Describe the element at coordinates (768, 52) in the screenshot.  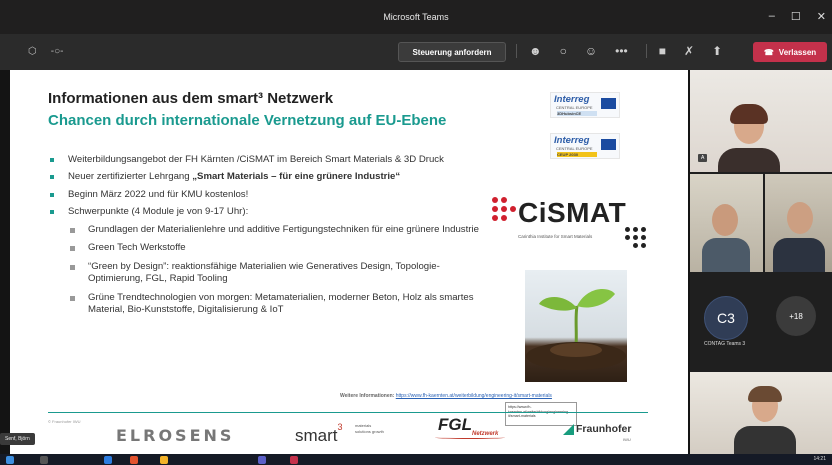
I see `phone-icon: ☎` at that location.